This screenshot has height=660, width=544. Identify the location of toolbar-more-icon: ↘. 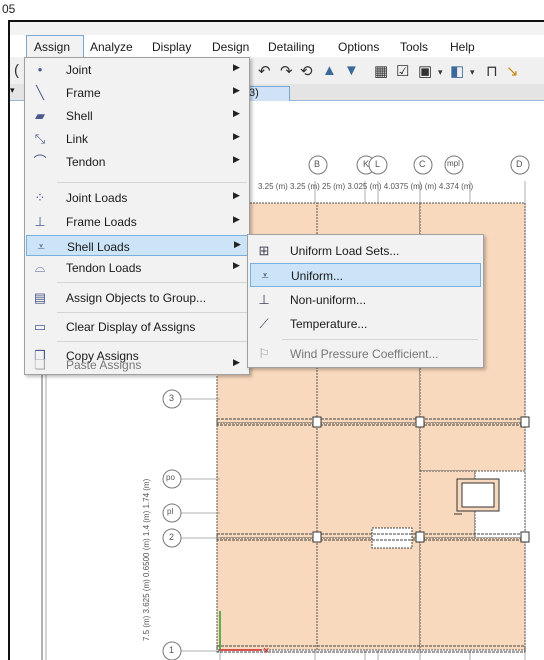
(512, 71).